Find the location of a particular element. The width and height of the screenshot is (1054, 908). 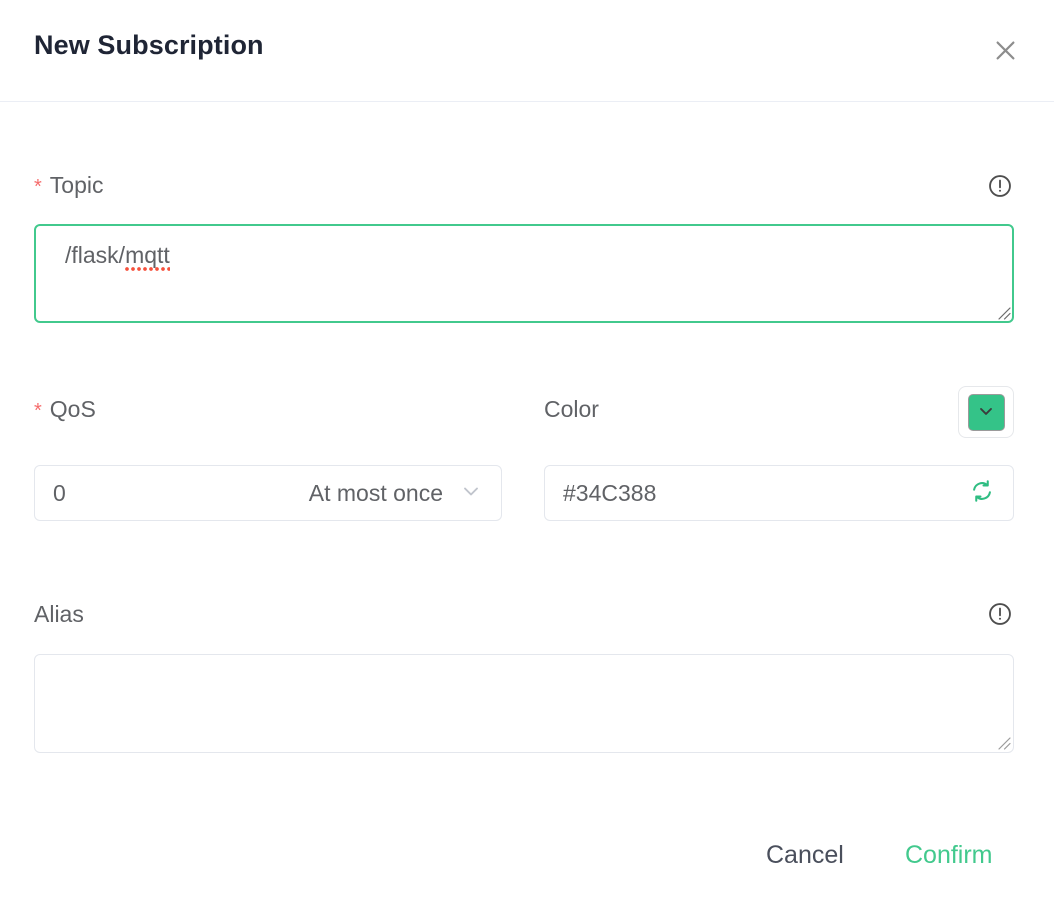

qos-select-right: At most once is located at coordinates (396, 493).